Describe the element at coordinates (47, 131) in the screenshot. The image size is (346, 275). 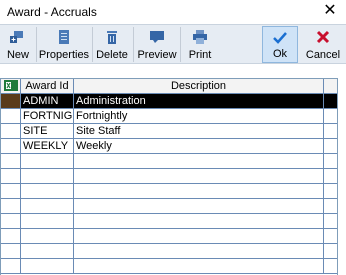
I see `award-id-cell: SITE` at that location.